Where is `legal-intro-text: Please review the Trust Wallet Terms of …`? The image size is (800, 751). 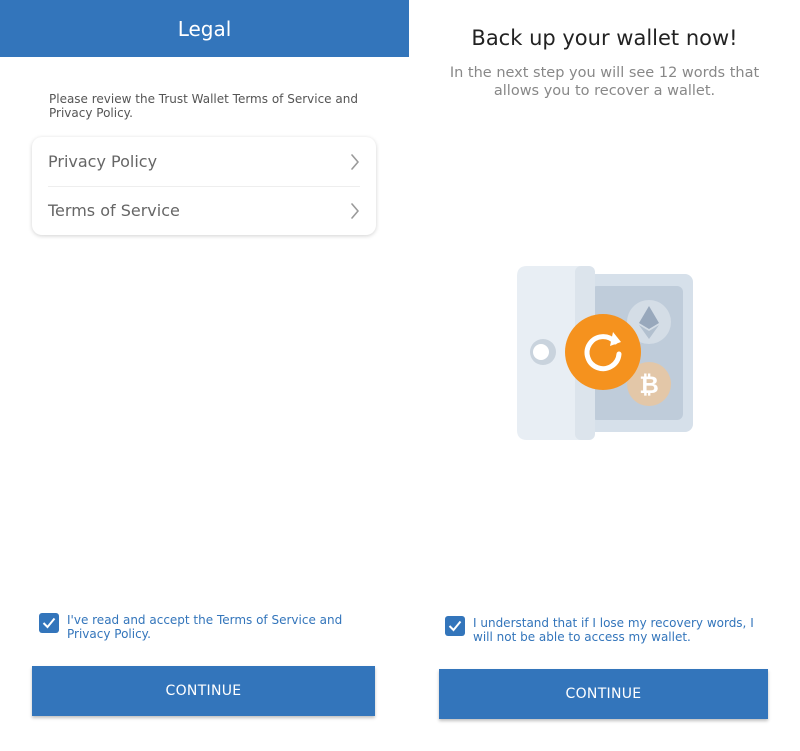 legal-intro-text: Please review the Trust Wallet Terms of … is located at coordinates (203, 106).